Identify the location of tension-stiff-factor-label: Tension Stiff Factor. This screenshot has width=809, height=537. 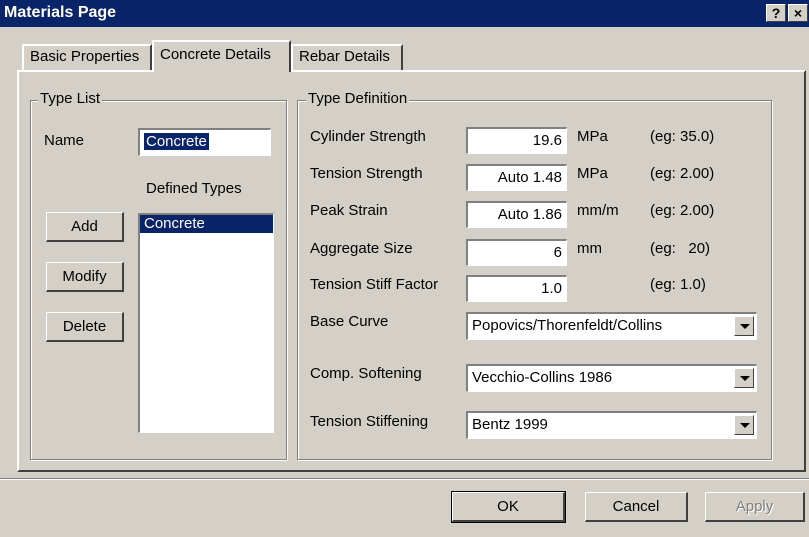
(374, 284).